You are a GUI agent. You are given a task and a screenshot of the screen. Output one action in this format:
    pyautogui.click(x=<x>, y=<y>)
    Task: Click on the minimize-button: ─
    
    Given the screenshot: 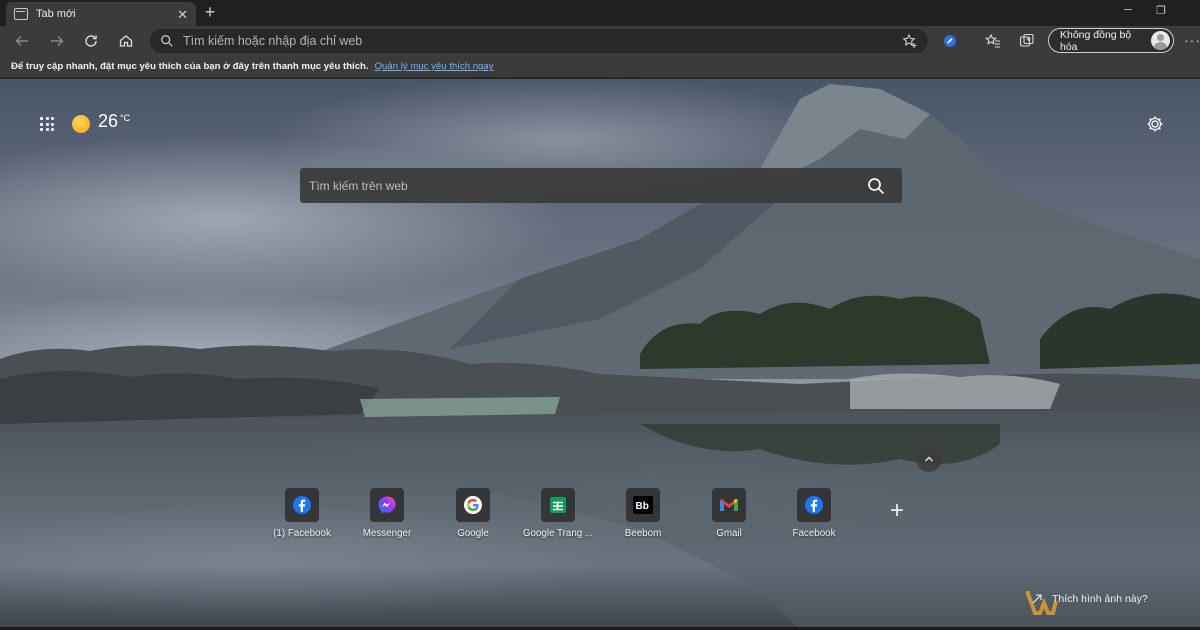 What is the action you would take?
    pyautogui.click(x=1128, y=10)
    